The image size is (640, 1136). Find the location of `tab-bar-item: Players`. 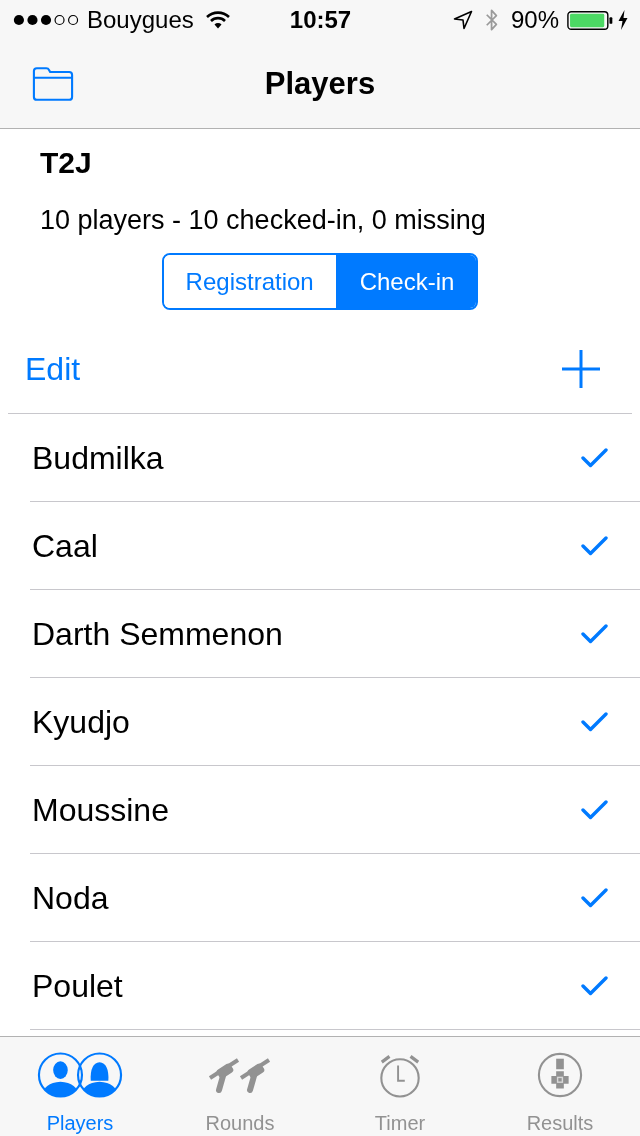

tab-bar-item: Players is located at coordinates (80, 1086).